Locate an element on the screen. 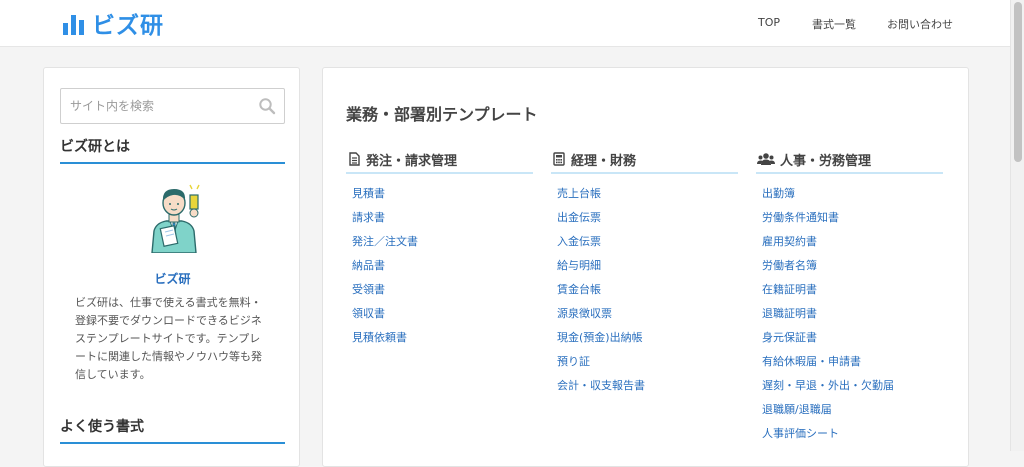 This screenshot has height=467, width=1024. template-link: 賃金台帳 is located at coordinates (579, 289).